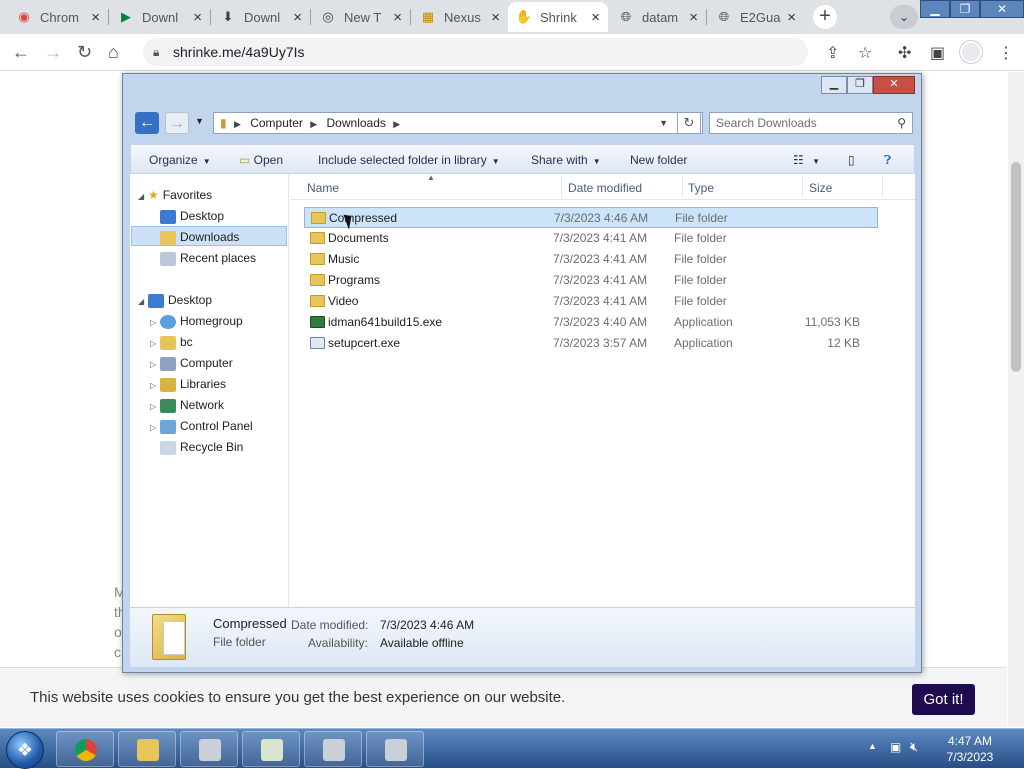  Describe the element at coordinates (261, 160) in the screenshot. I see `open-button: ▭ Open` at that location.